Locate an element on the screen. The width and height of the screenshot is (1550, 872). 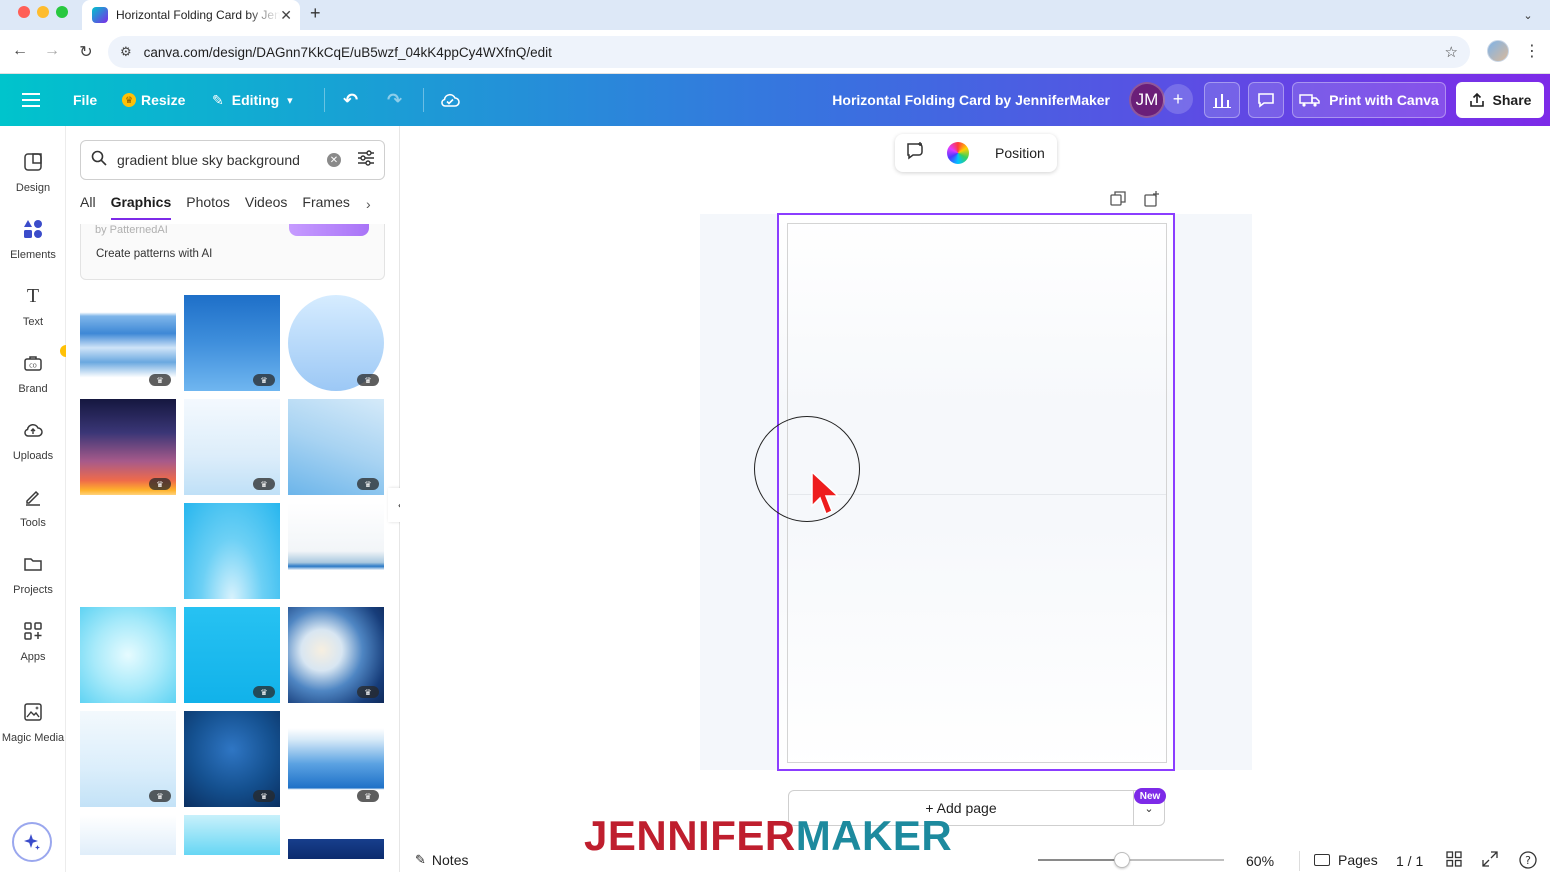
rail-item-text: T Text is located at coordinates (33, 312).